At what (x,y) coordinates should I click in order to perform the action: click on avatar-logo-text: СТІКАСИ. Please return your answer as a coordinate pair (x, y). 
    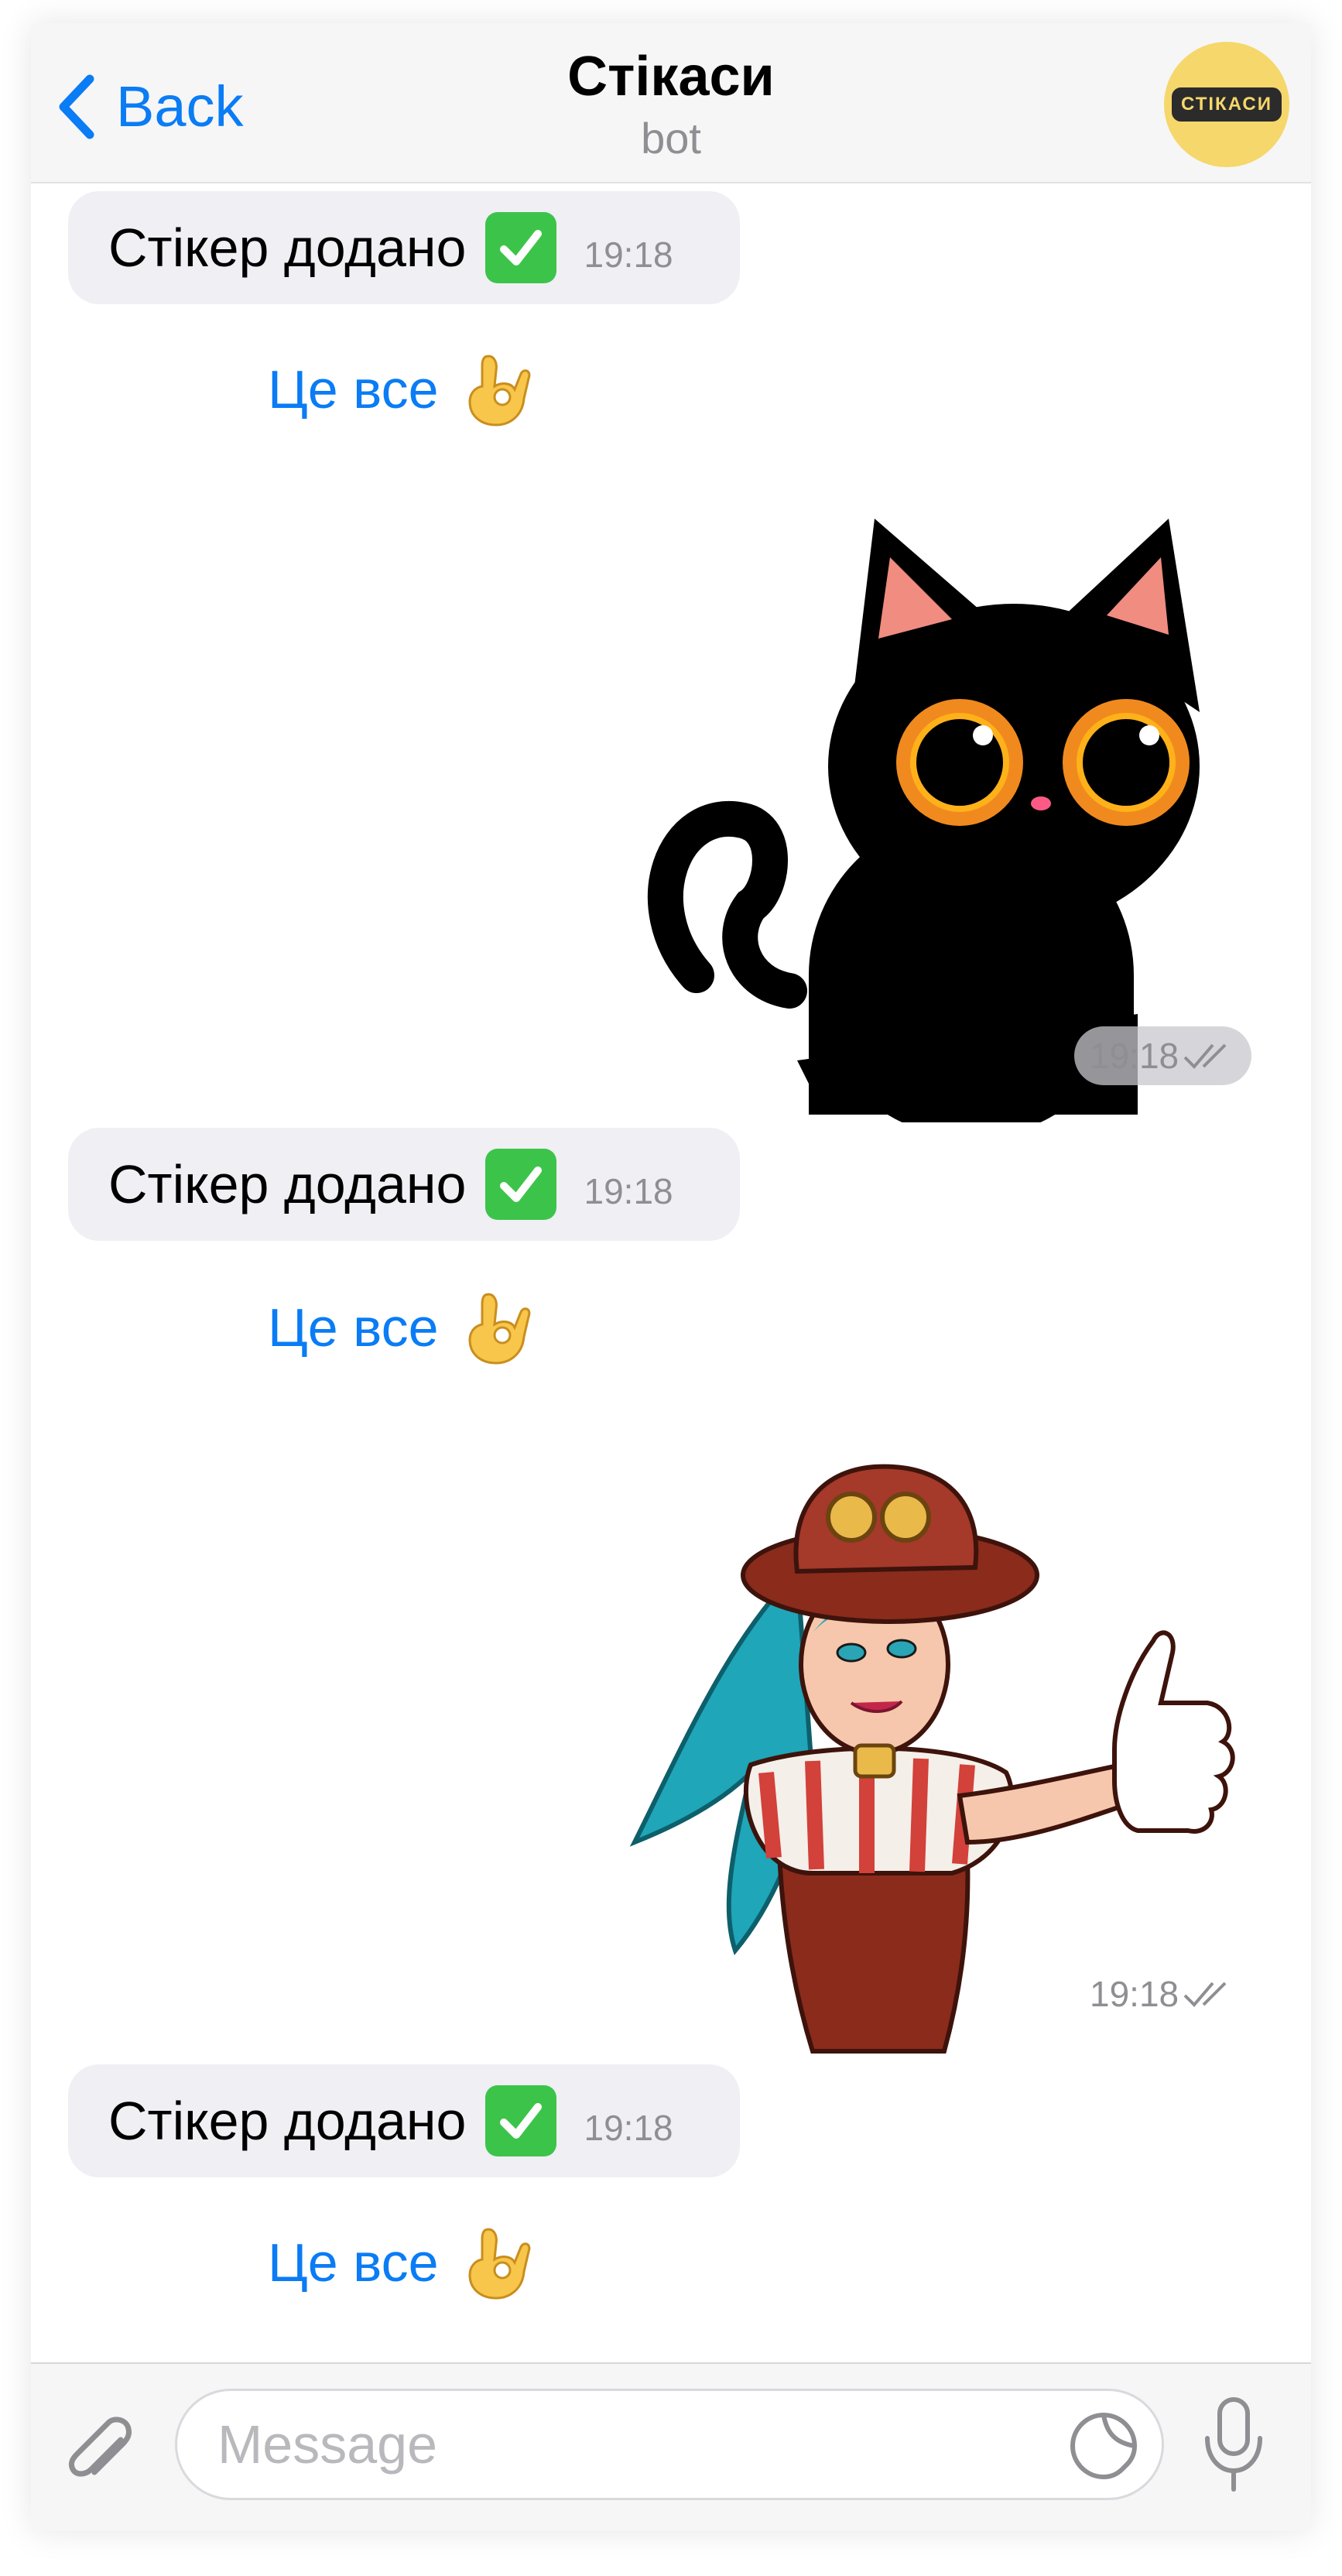
    Looking at the image, I should click on (1226, 104).